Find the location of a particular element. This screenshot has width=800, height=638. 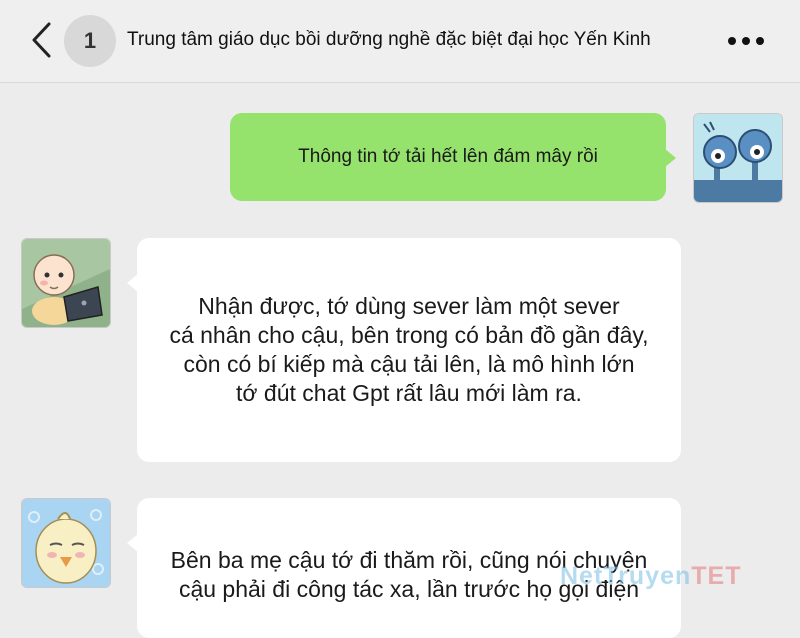

more-options-button is located at coordinates (746, 41).